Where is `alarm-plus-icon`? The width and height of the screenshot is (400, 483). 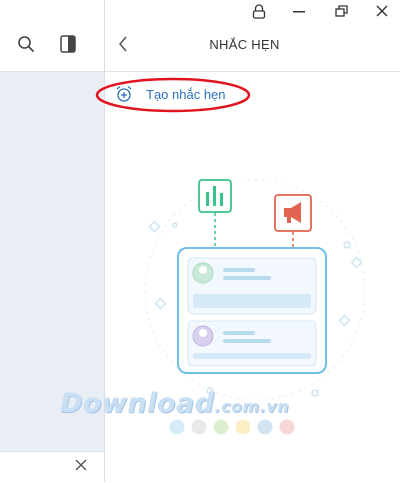 alarm-plus-icon is located at coordinates (124, 94).